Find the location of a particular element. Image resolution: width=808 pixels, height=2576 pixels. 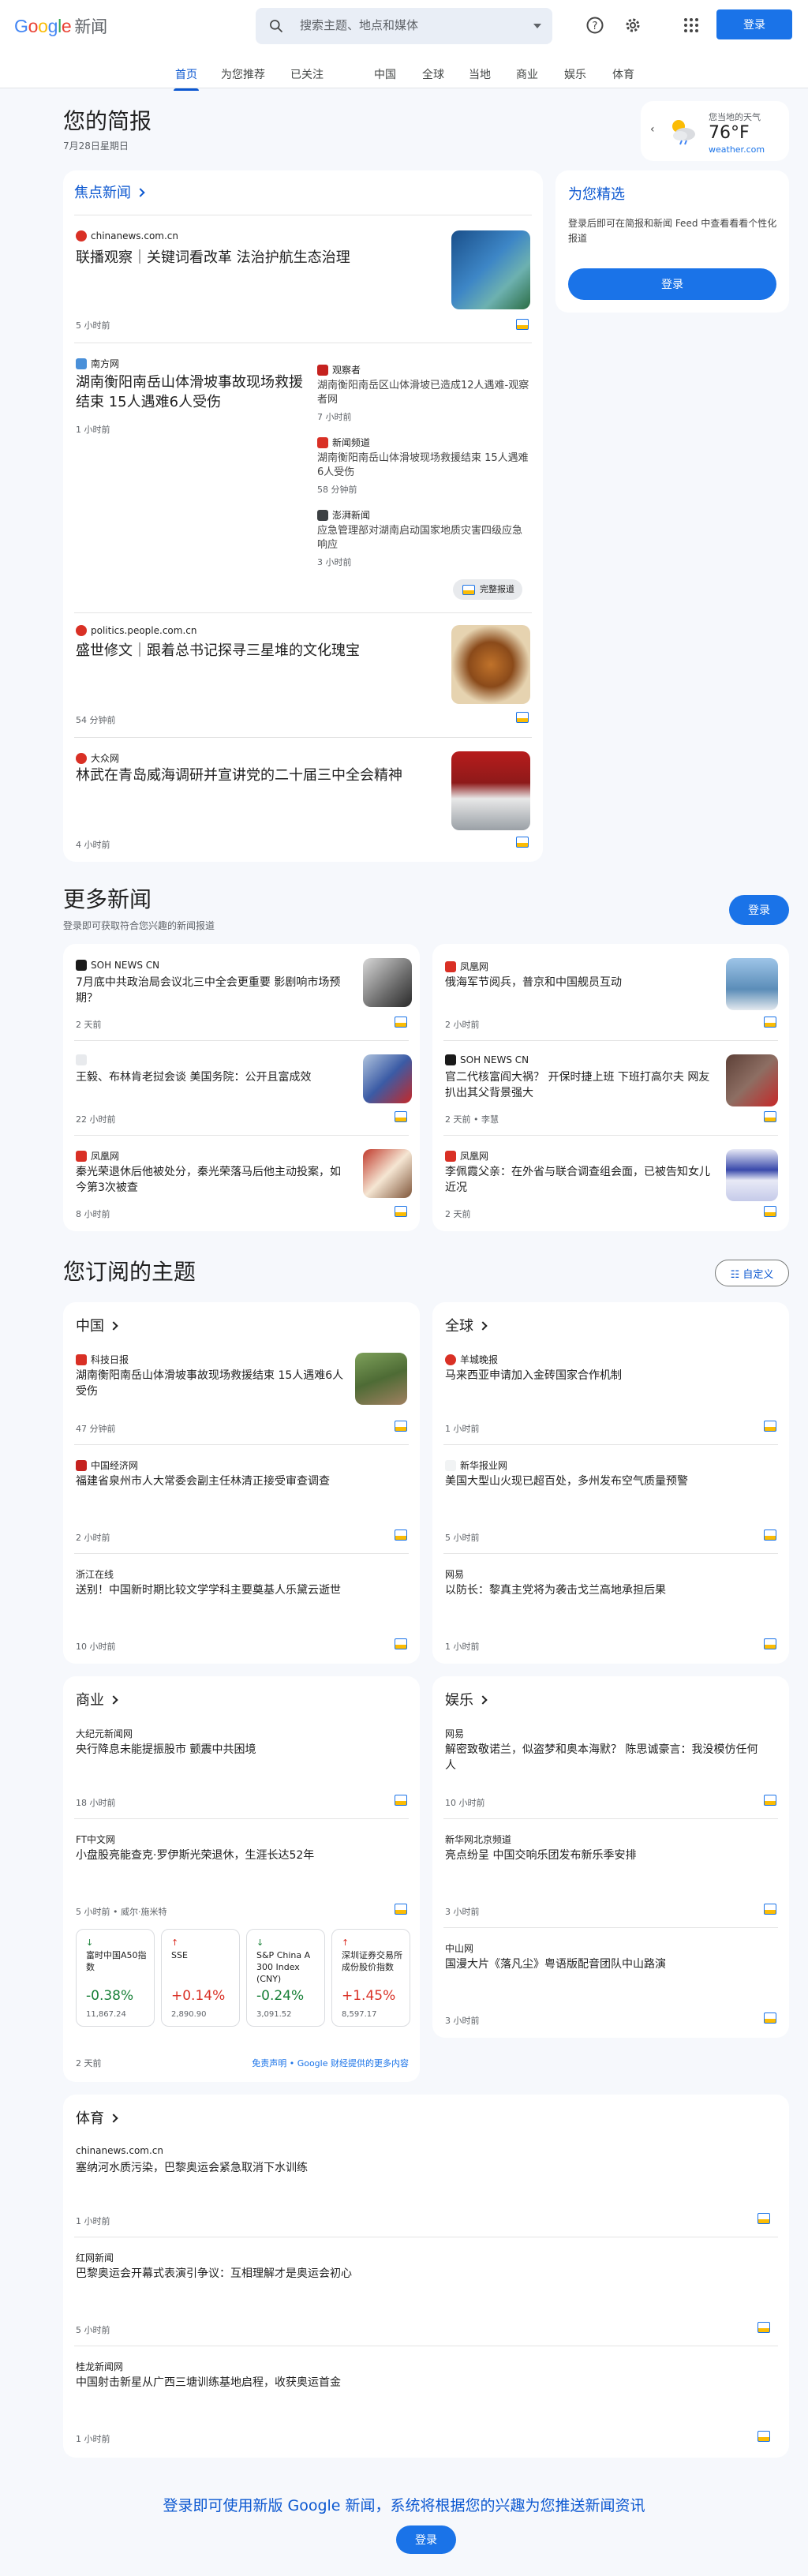

search-box is located at coordinates (404, 26).